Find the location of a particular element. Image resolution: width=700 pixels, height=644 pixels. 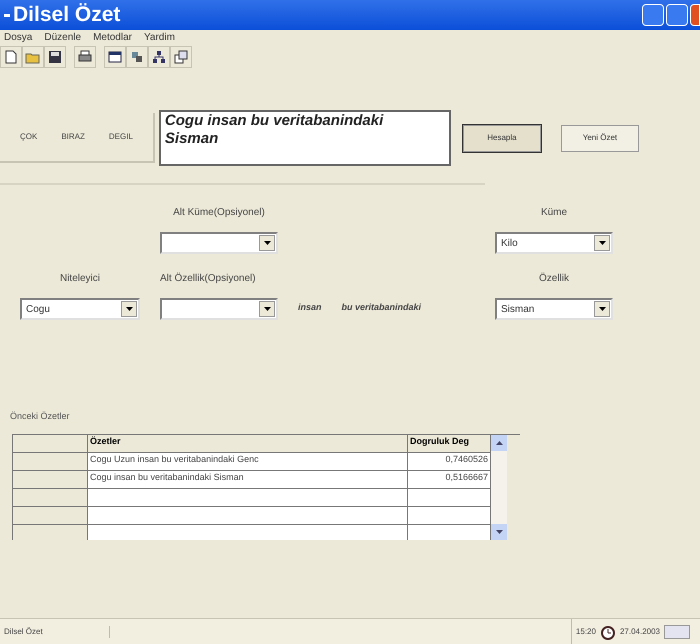

field-label: Küme is located at coordinates (554, 213).